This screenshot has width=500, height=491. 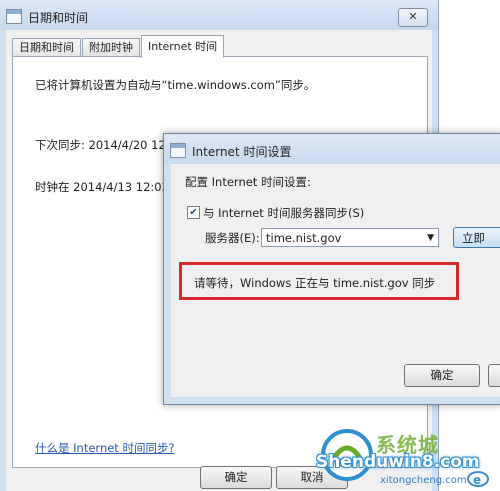 I want to click on svg-text: e, so click(x=477, y=480).